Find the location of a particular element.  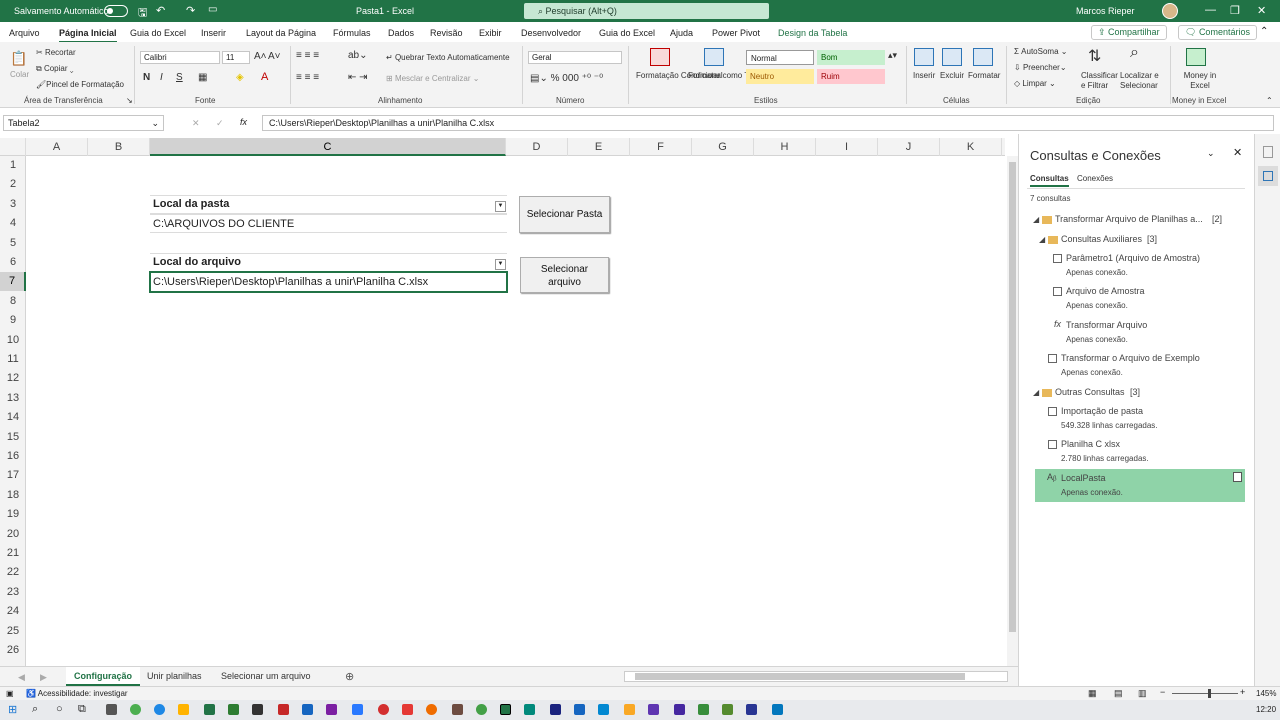

accessibility-status: ♿ Acessibilidade: investigar is located at coordinates (77, 693).